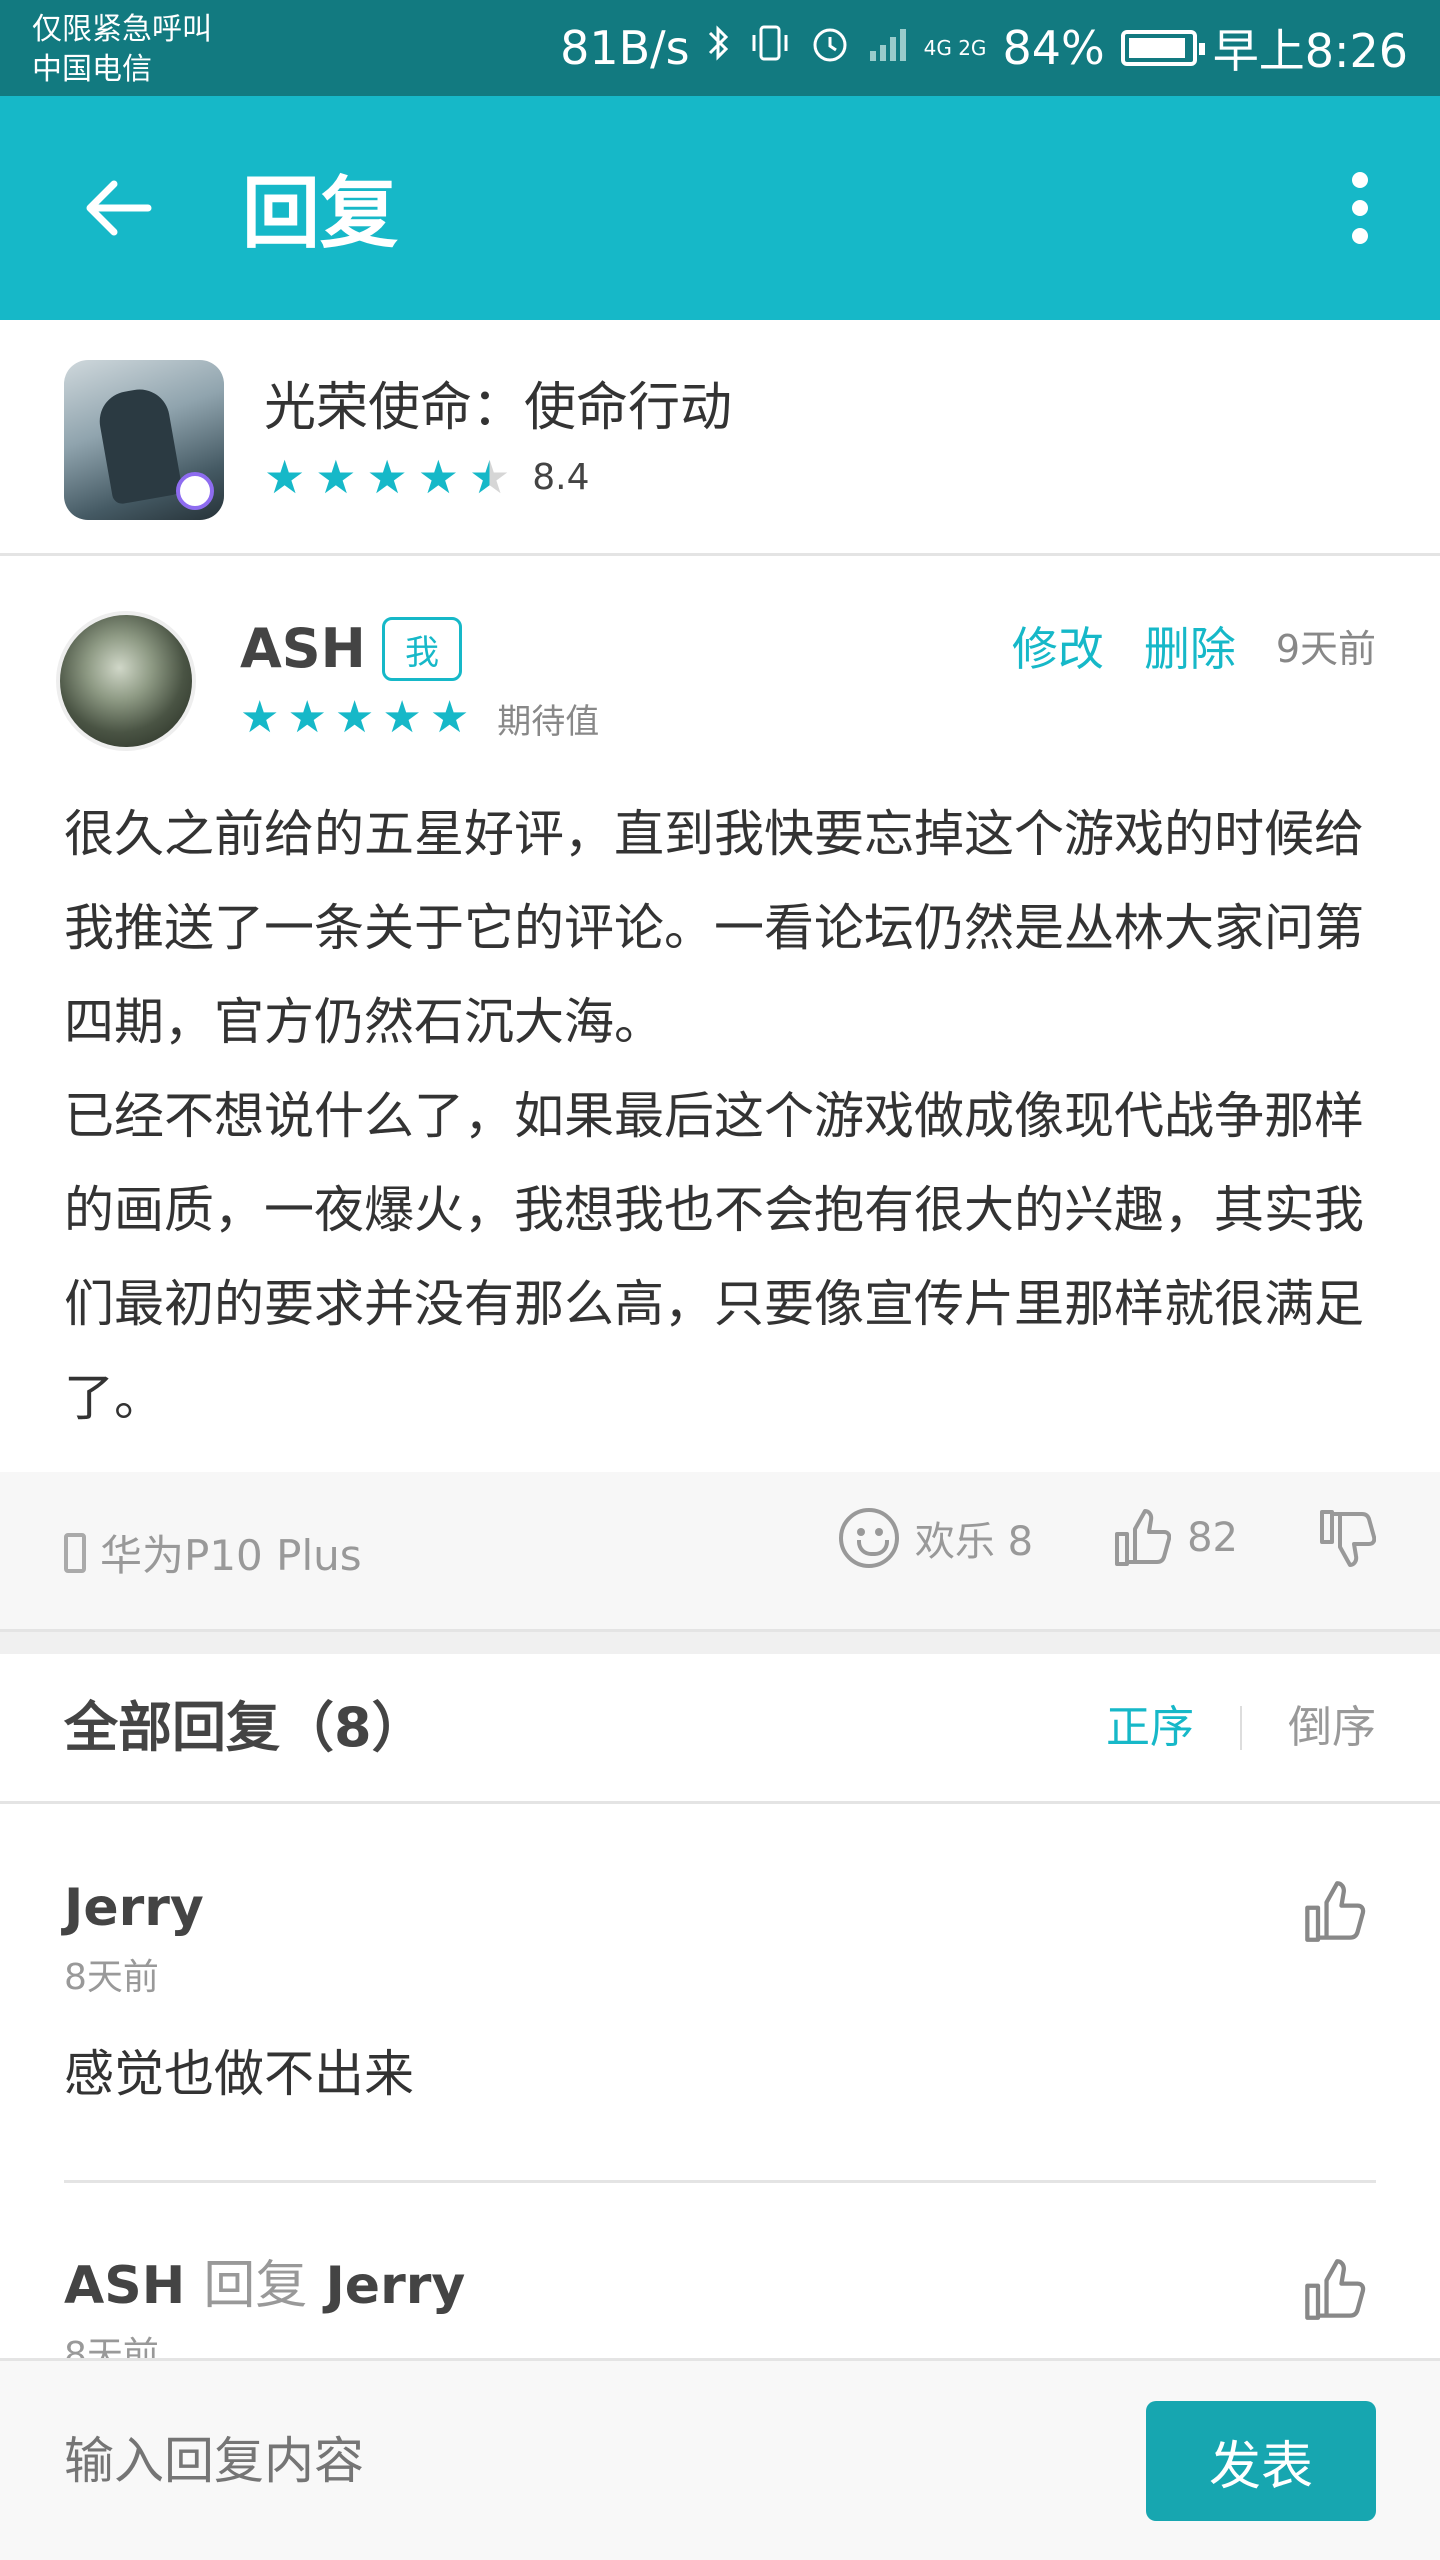  I want to click on signal-icon, so click(888, 48).